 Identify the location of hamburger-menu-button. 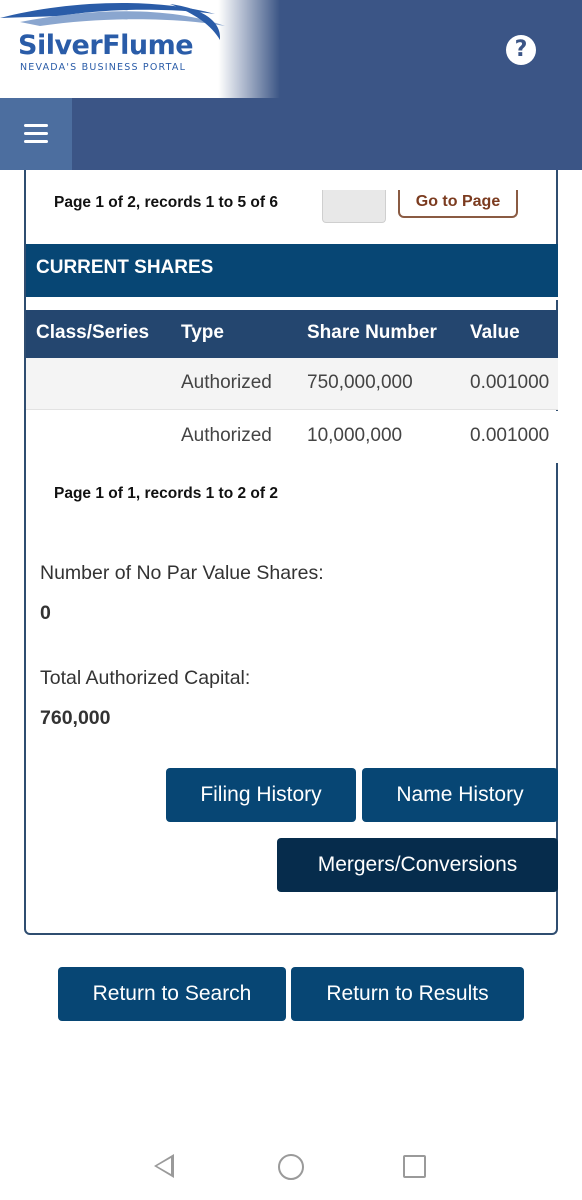
(36, 134).